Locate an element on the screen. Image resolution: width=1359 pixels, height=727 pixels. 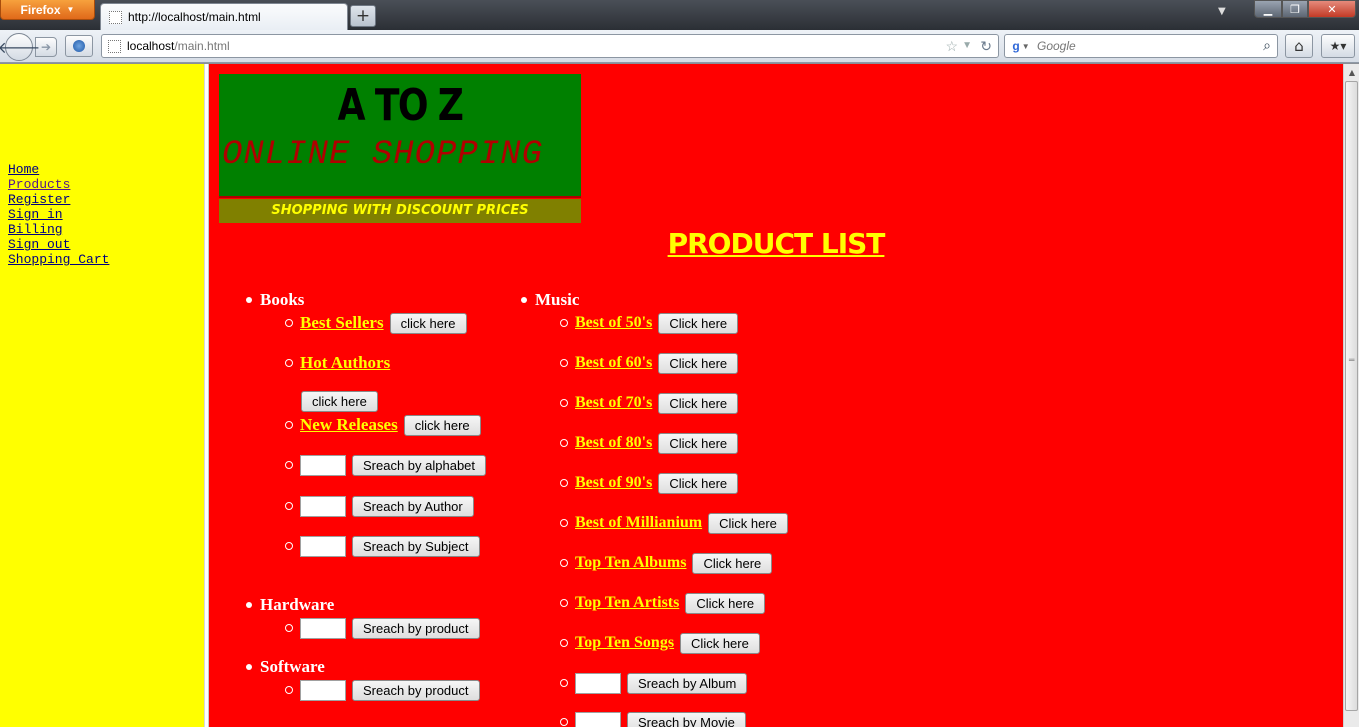
search-by-album-button: Sreach by Album is located at coordinates (687, 683).